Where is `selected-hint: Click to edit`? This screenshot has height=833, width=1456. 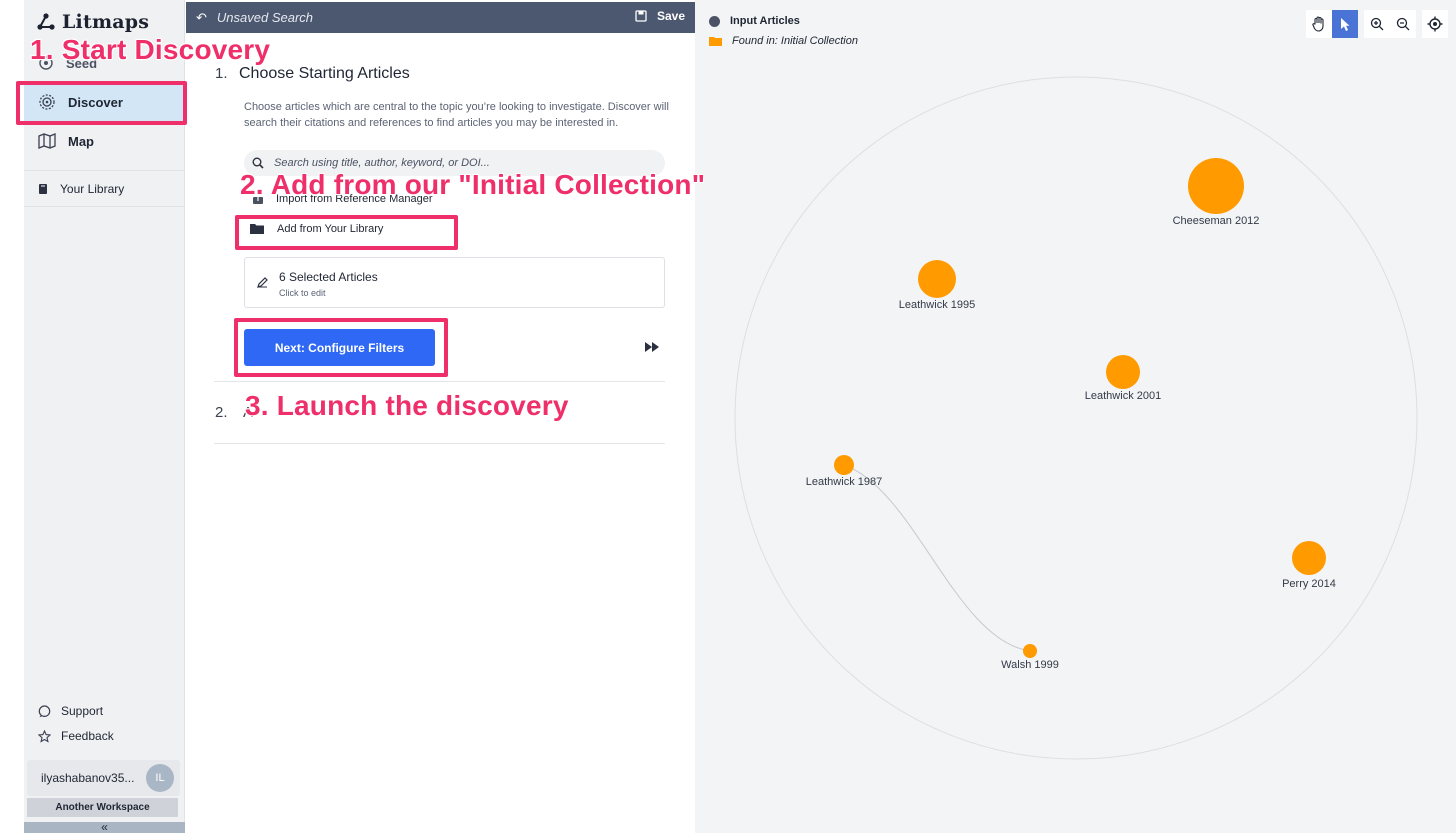
selected-hint: Click to edit is located at coordinates (302, 293).